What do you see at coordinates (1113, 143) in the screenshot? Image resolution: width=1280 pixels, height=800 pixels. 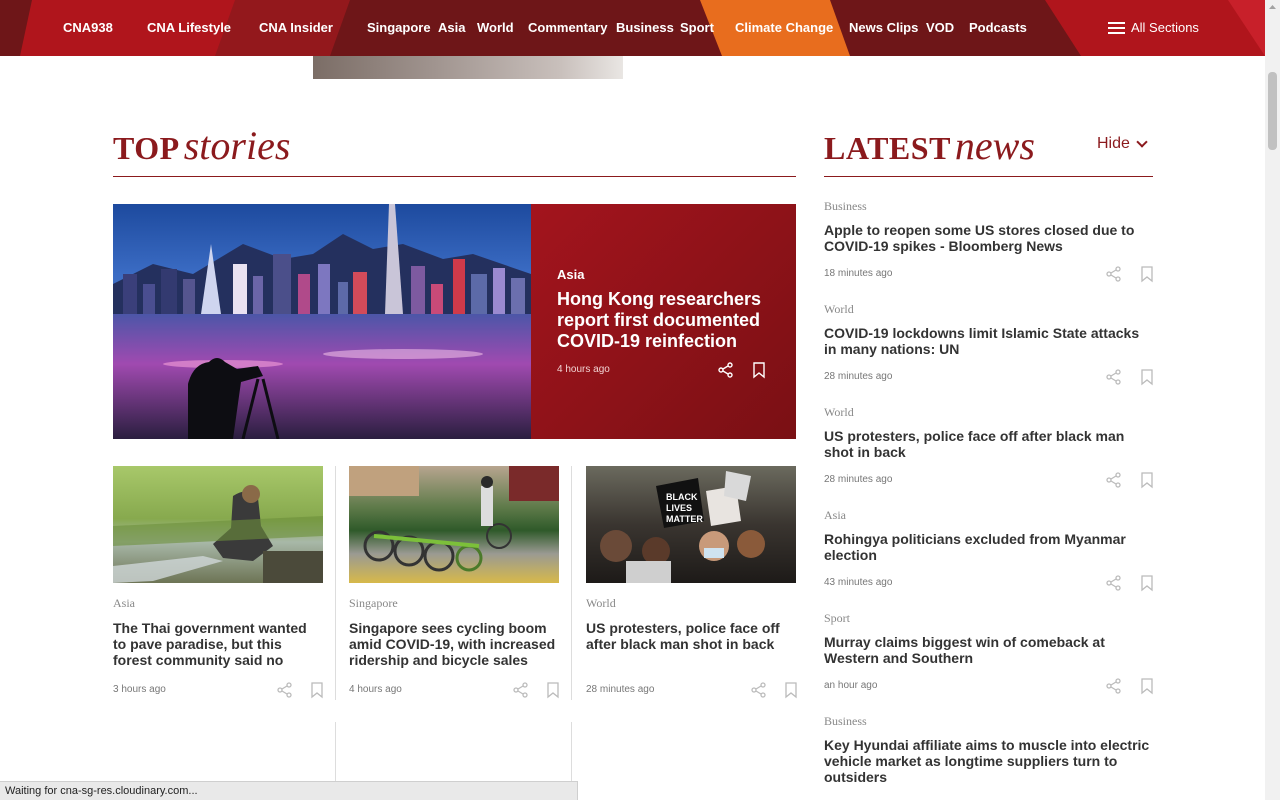 I see `hide-label: Hide` at bounding box center [1113, 143].